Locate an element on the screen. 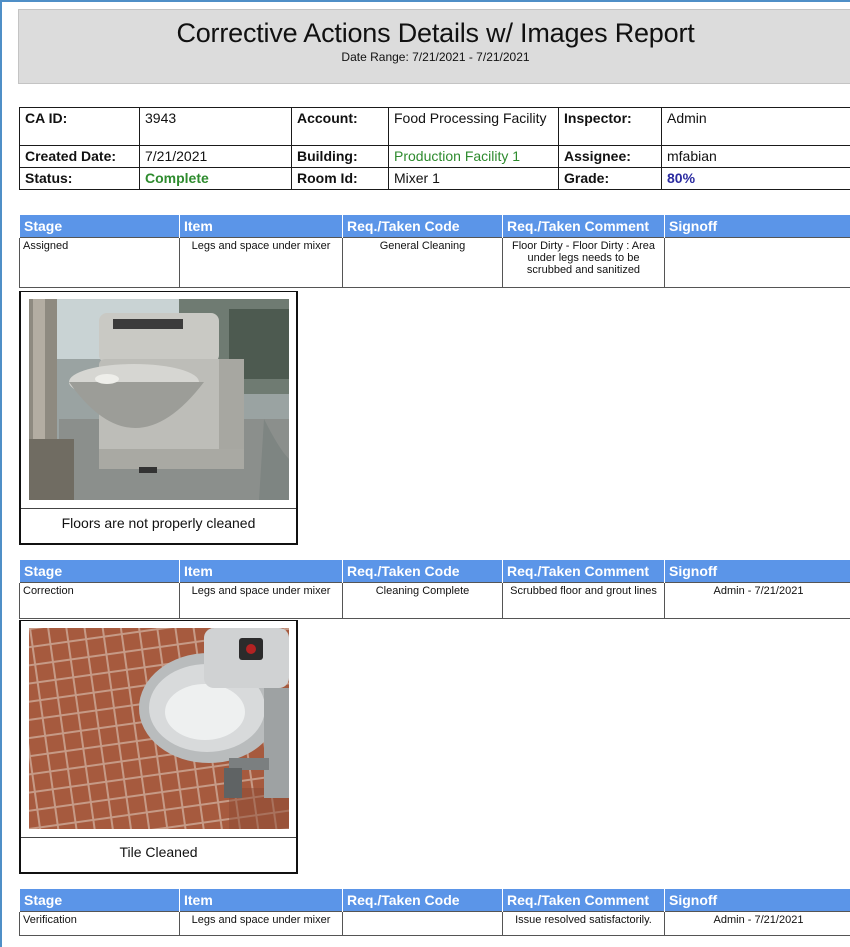  date-range: Date Range: 7/21/2021 - 7/21/2021 is located at coordinates (435, 57).